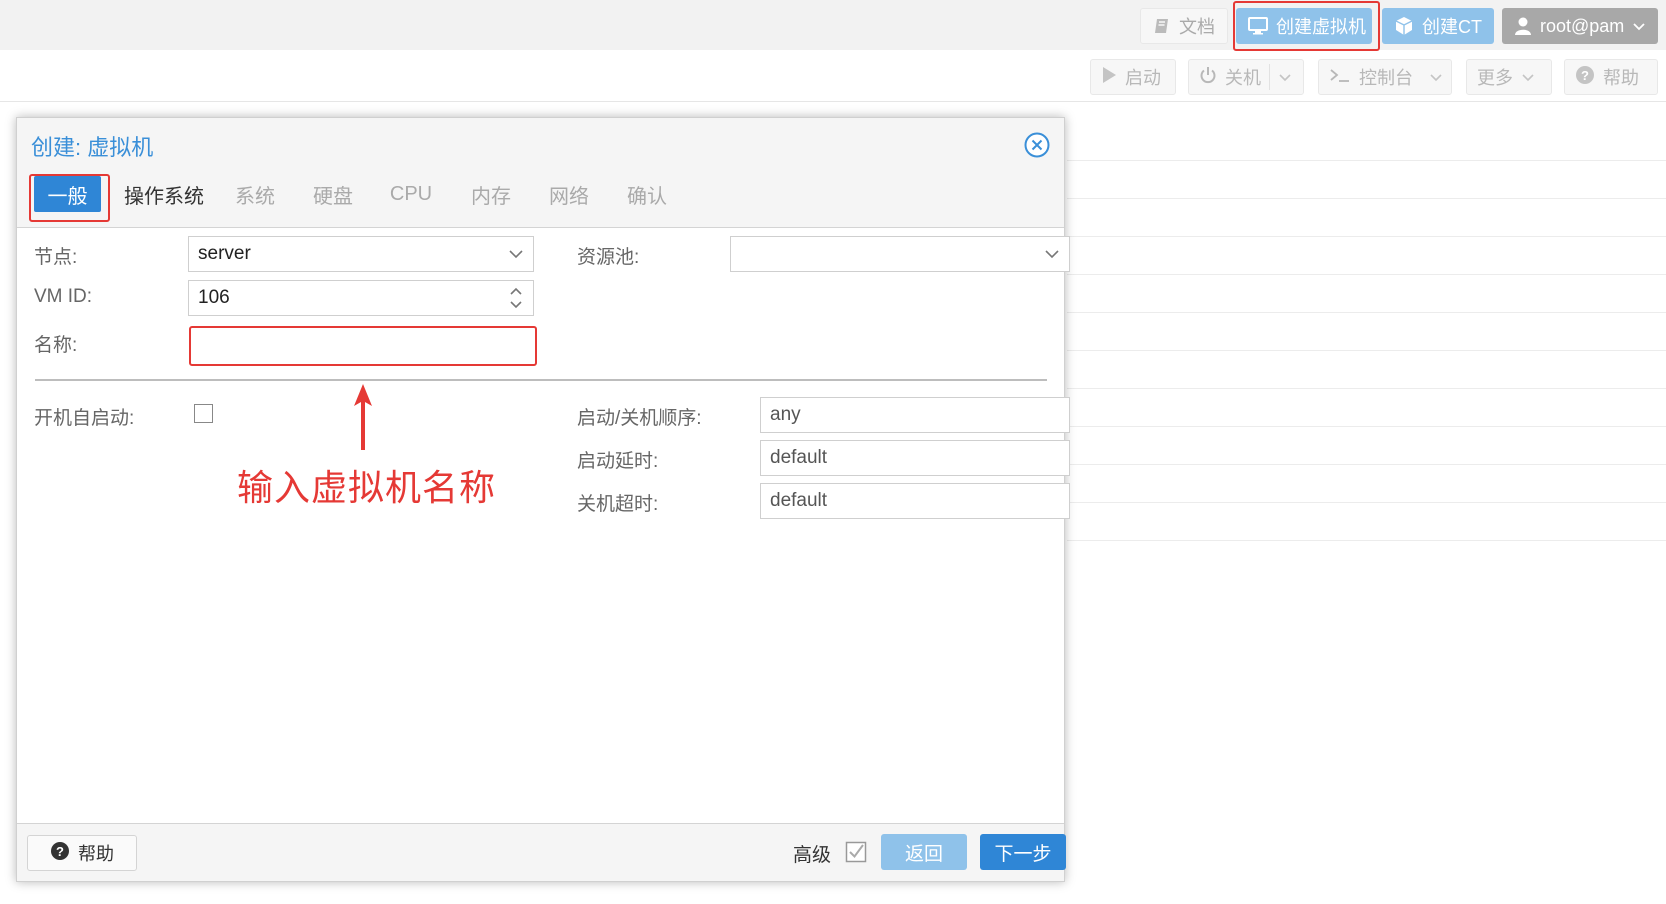  I want to click on dialog-title: 创建: 虚拟机, so click(92, 147).